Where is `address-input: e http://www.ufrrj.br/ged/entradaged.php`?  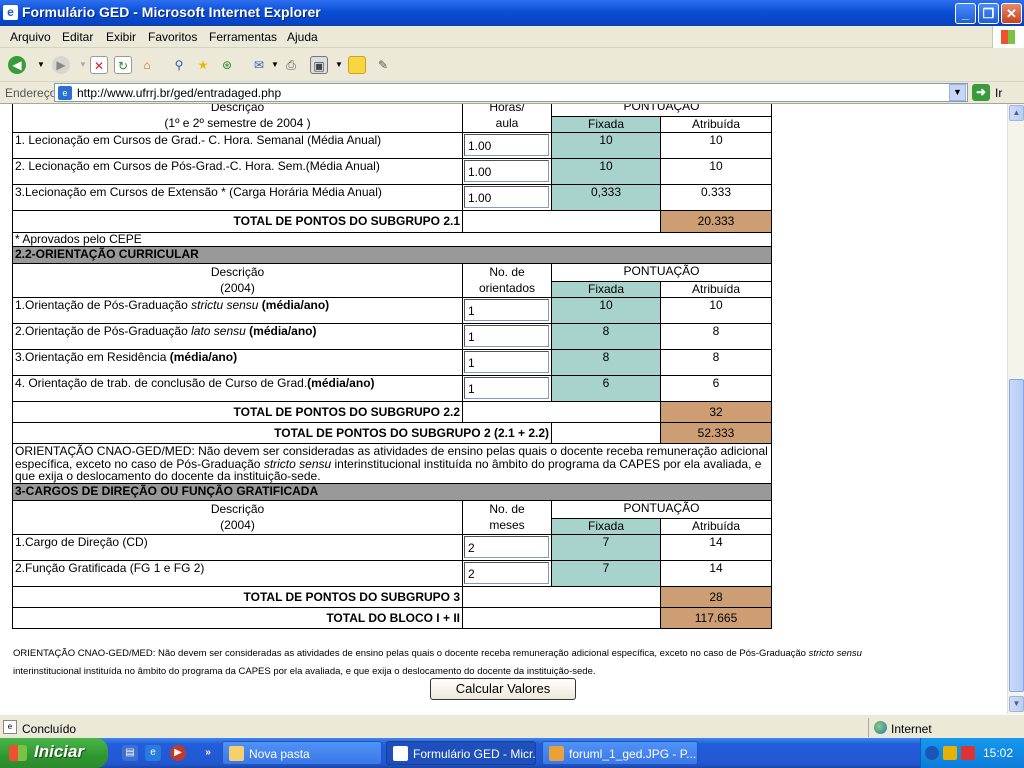 address-input: e http://www.ufrrj.br/ged/entradaged.php is located at coordinates (511, 92).